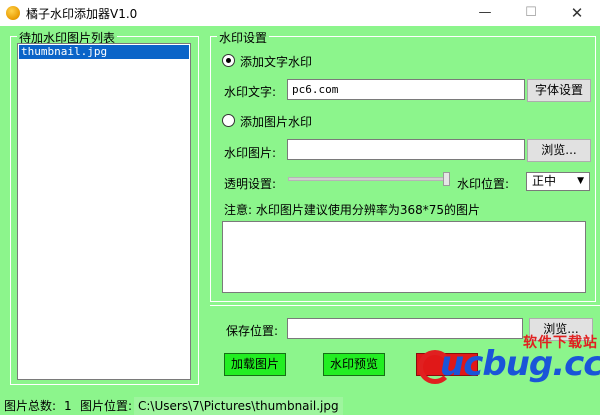 Image resolution: width=600 pixels, height=415 pixels. I want to click on close-button: ✕, so click(577, 13).